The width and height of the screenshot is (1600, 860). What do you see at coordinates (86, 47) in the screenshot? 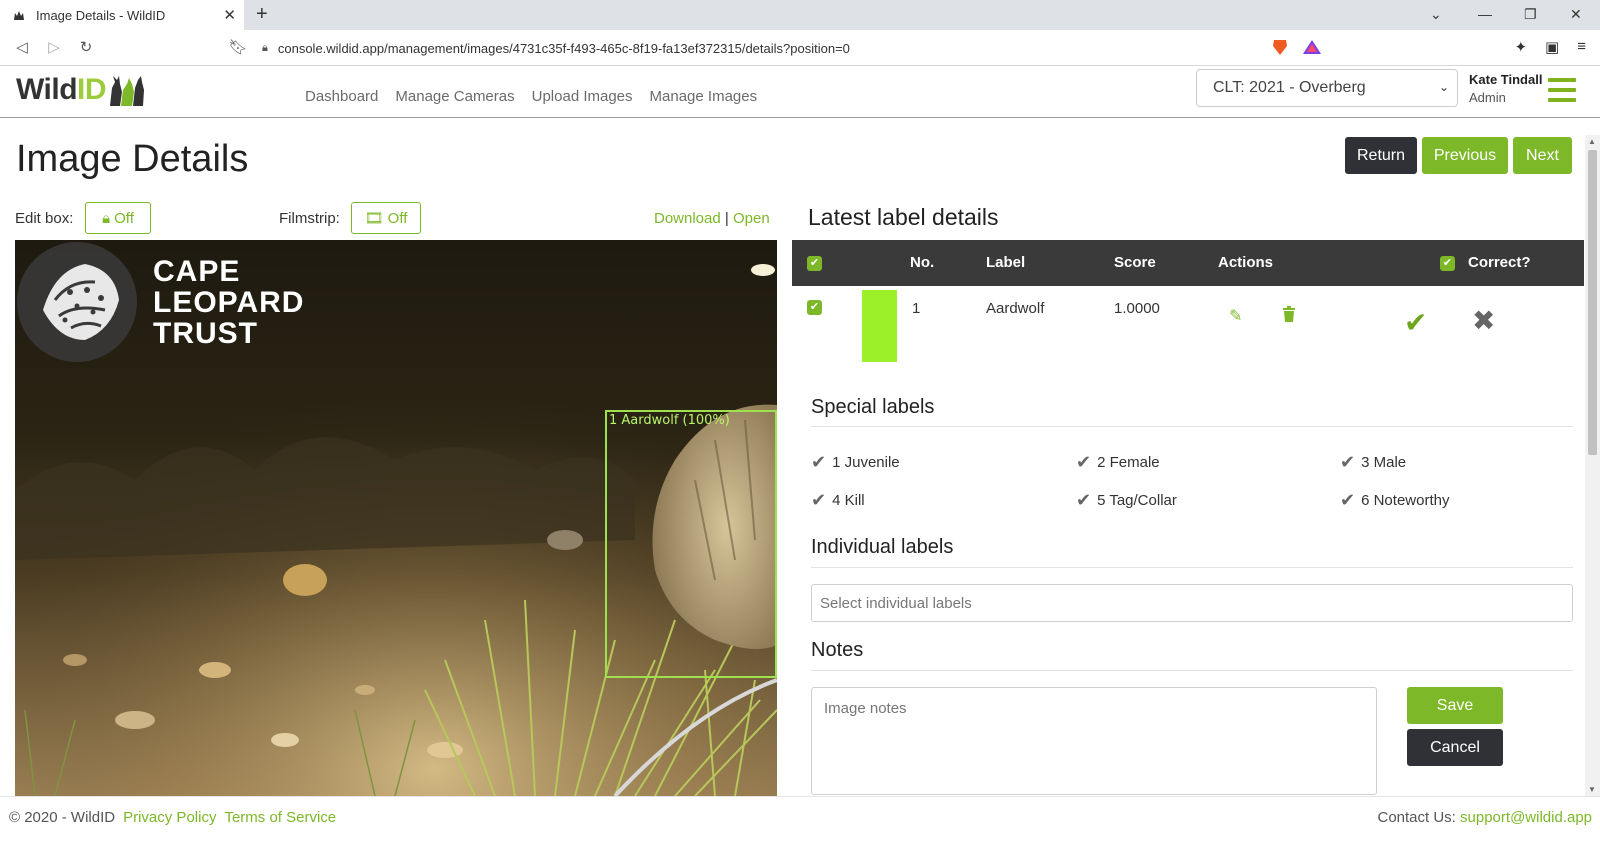
I see `reload-icon: ↻` at bounding box center [86, 47].